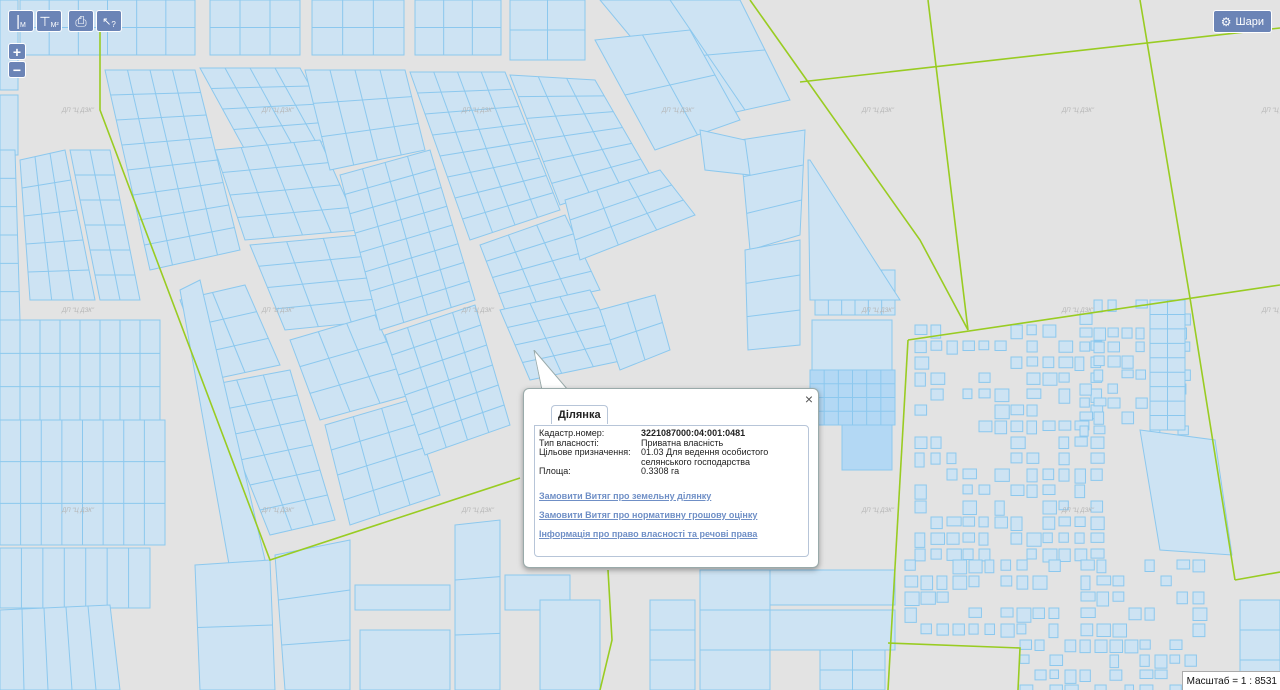 This screenshot has height=690, width=1280. Describe the element at coordinates (17, 51) in the screenshot. I see `zoom-in-button: +` at that location.